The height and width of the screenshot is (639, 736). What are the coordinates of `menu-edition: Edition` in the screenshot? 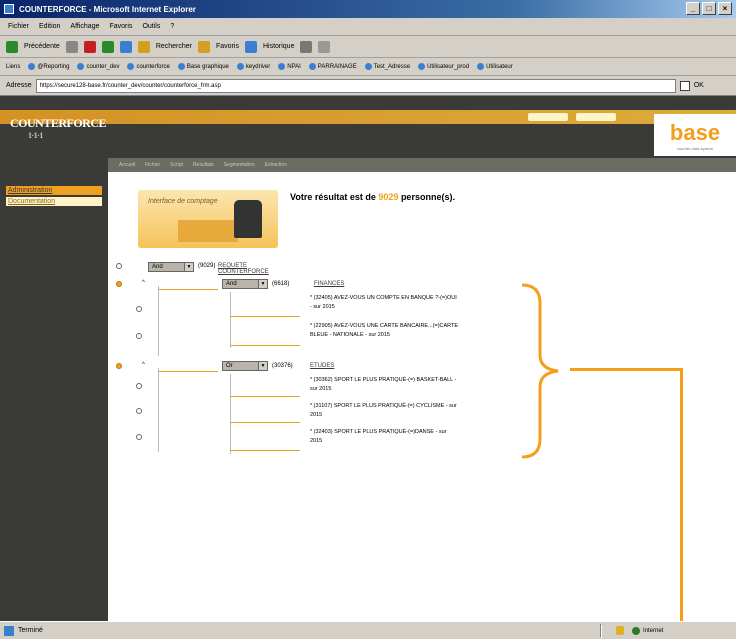 It's located at (49, 26).